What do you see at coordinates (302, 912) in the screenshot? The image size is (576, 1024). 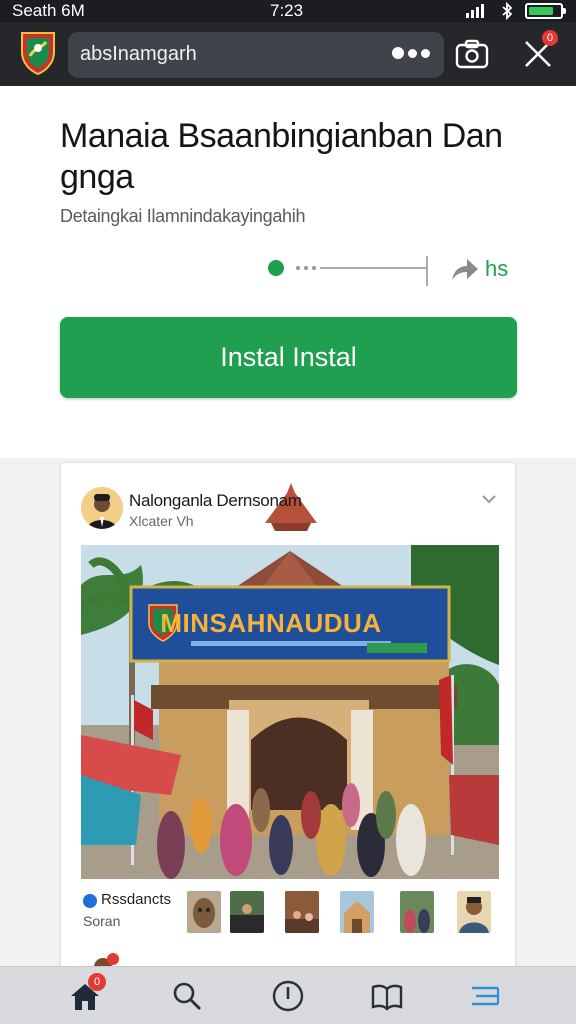 I see `thumbnail-room` at bounding box center [302, 912].